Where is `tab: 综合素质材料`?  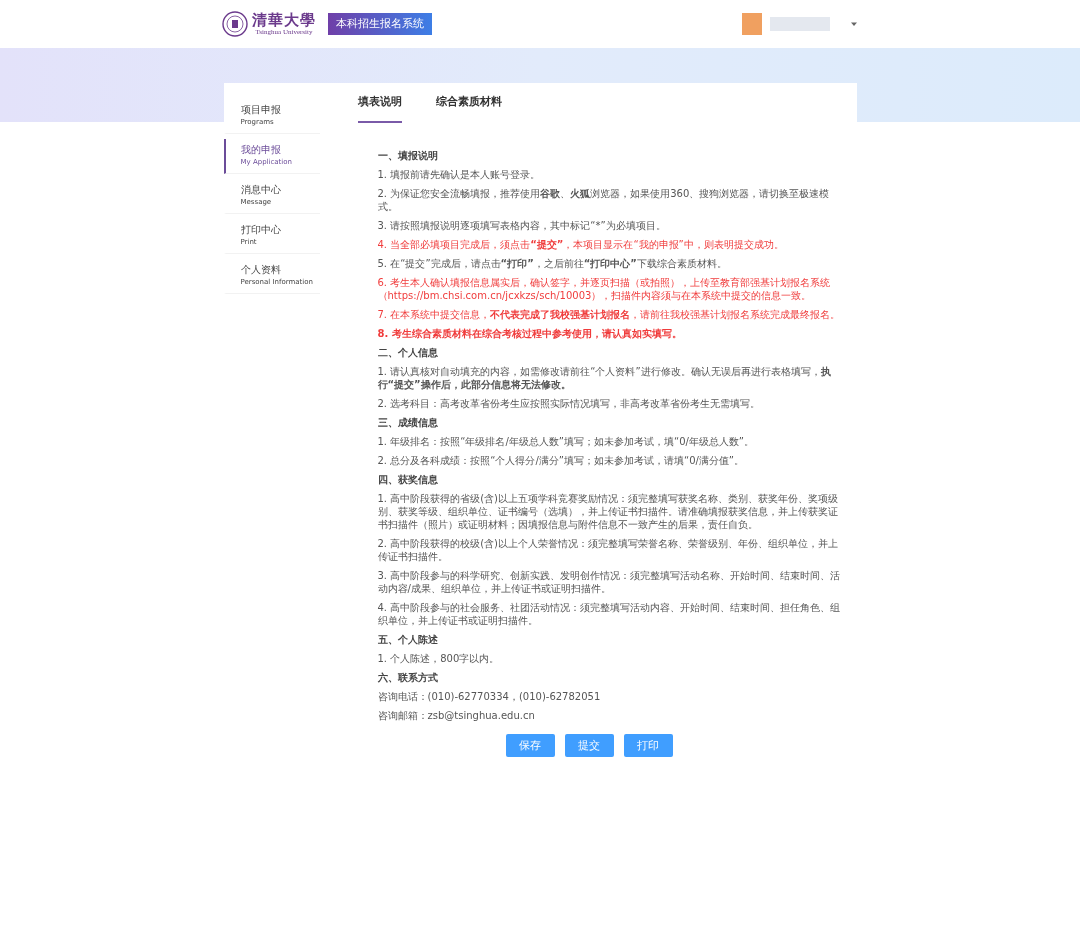
tab: 综合素质材料 is located at coordinates (468, 108).